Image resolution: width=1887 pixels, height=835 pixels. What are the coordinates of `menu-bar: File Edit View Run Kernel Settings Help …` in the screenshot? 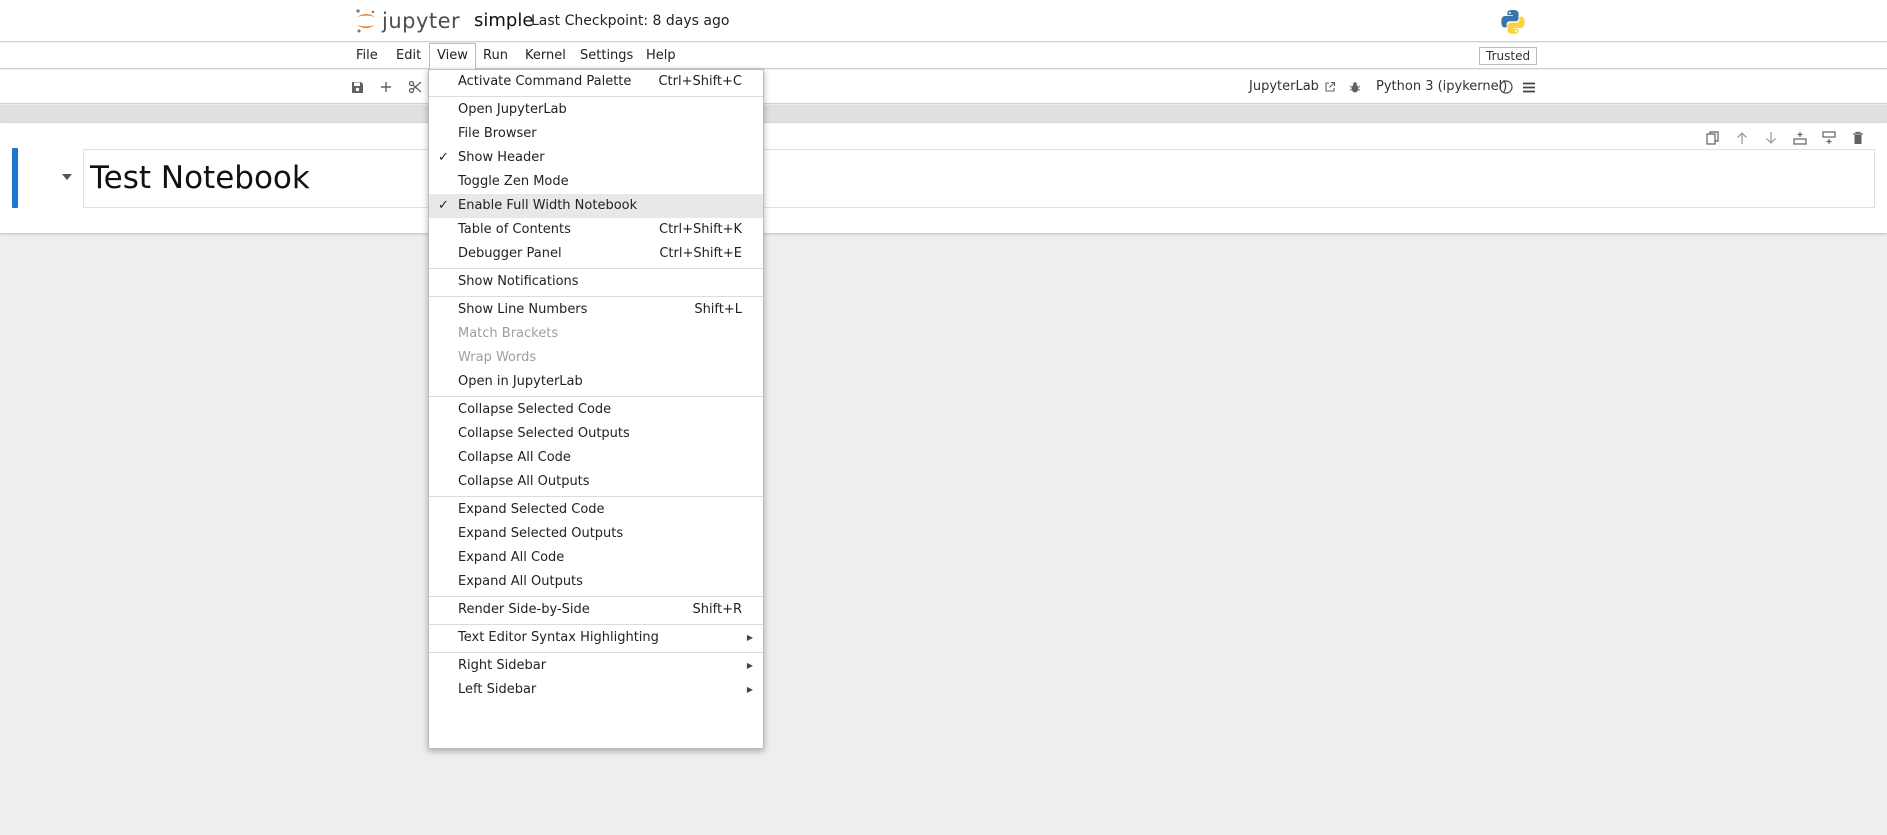 It's located at (943, 56).